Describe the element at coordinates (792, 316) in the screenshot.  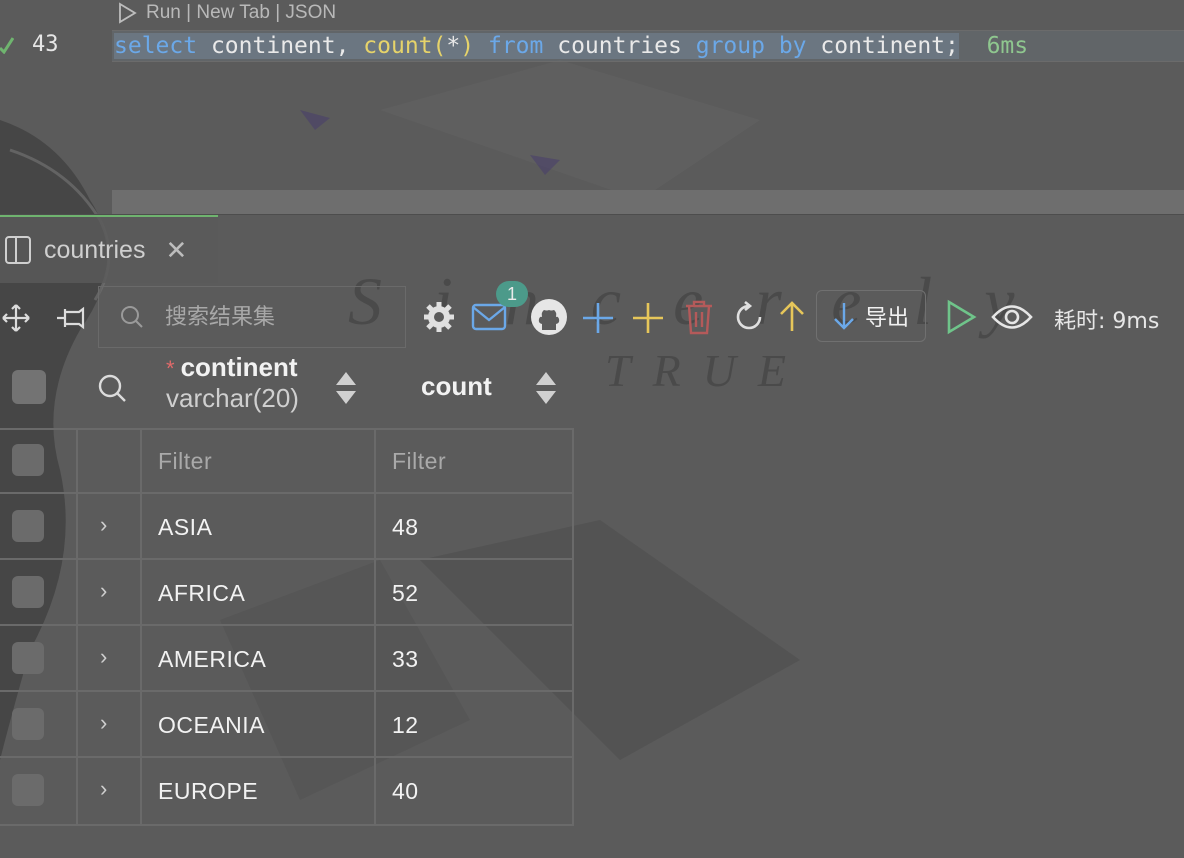
I see `arrow-up-icon` at that location.